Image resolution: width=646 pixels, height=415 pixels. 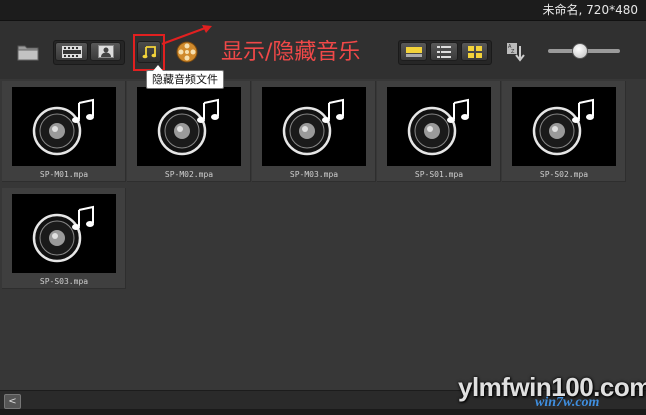 What do you see at coordinates (28, 51) in the screenshot?
I see `folder-icon` at bounding box center [28, 51].